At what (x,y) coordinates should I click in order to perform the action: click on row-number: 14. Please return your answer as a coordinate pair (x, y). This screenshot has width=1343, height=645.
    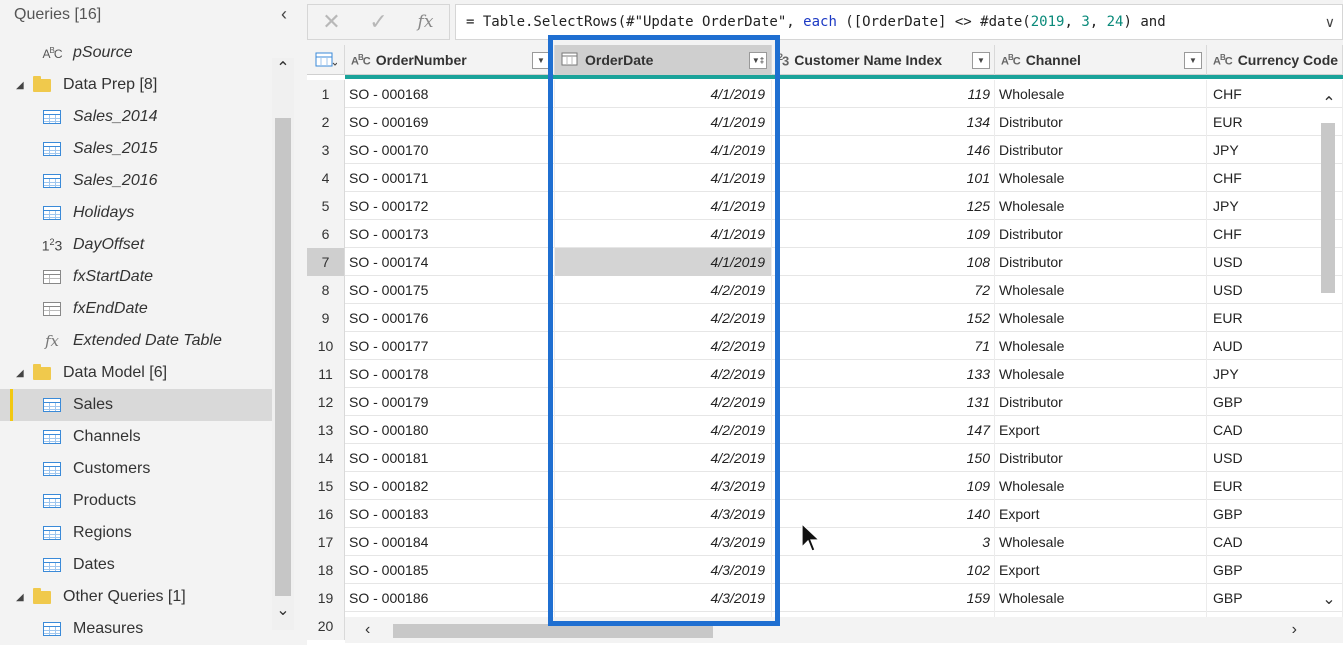
    Looking at the image, I should click on (326, 458).